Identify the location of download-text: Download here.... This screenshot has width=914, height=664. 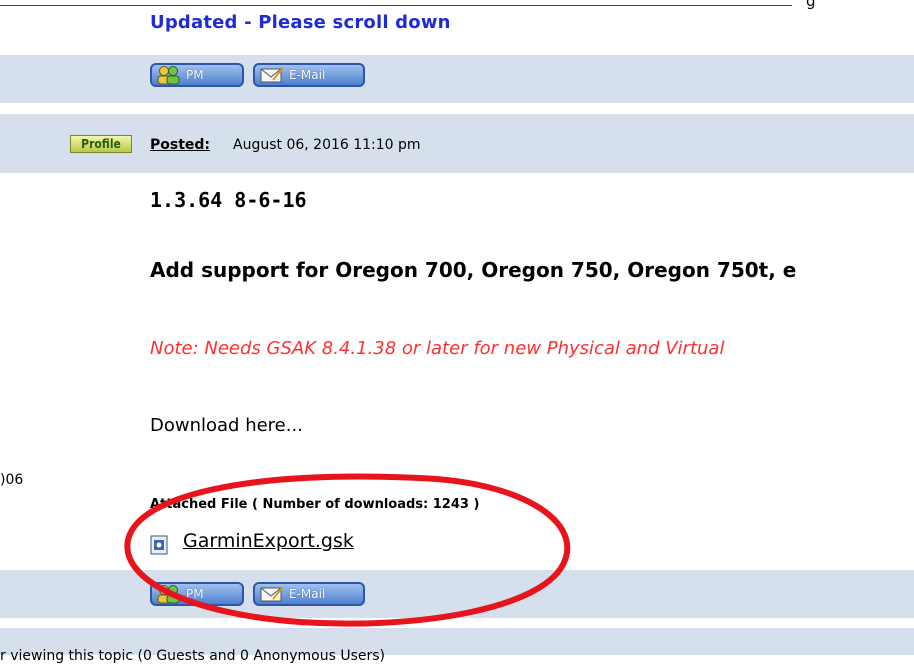
(226, 425).